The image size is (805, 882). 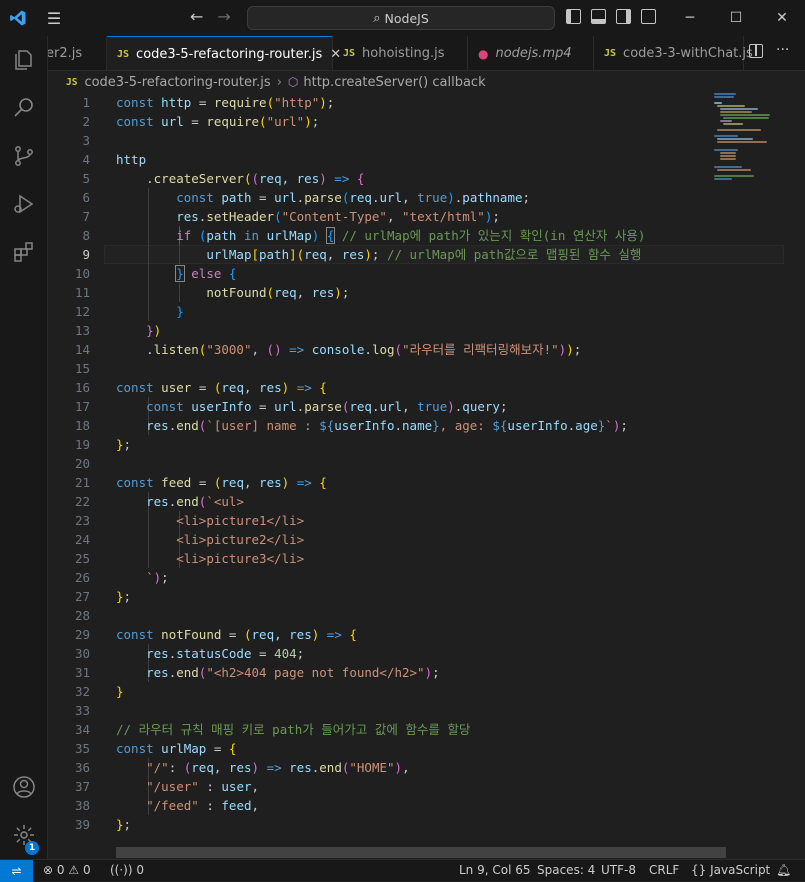 What do you see at coordinates (418, 387) in the screenshot?
I see `code-line: 16 const user = (req, res) => {` at bounding box center [418, 387].